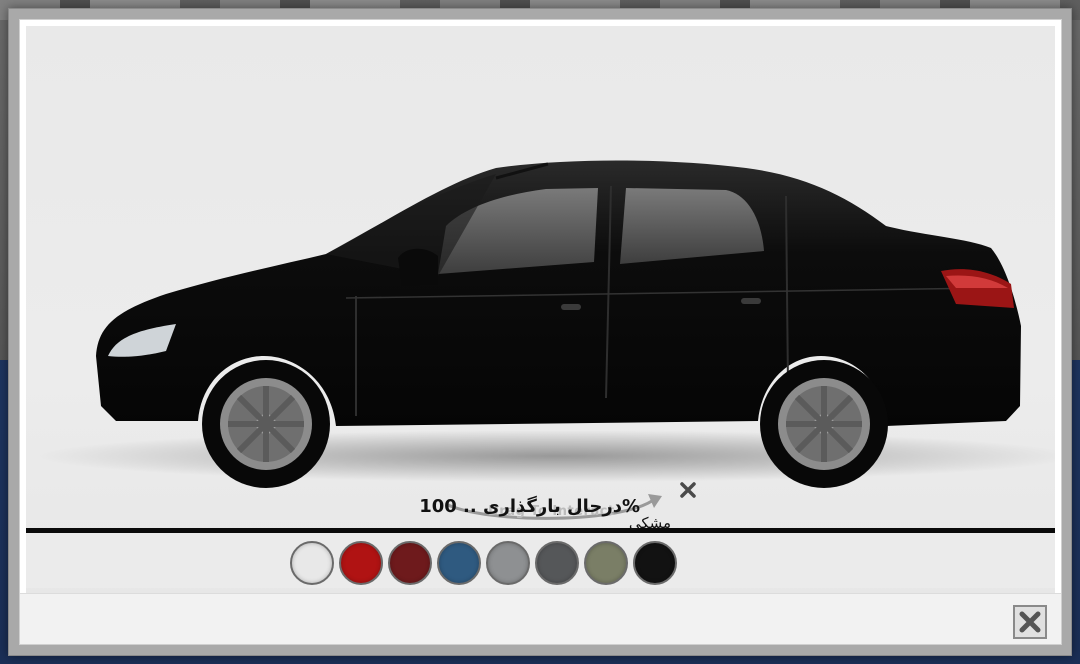 This screenshot has height=664, width=1080. Describe the element at coordinates (459, 563) in the screenshot. I see `color-swatch-blue` at that location.